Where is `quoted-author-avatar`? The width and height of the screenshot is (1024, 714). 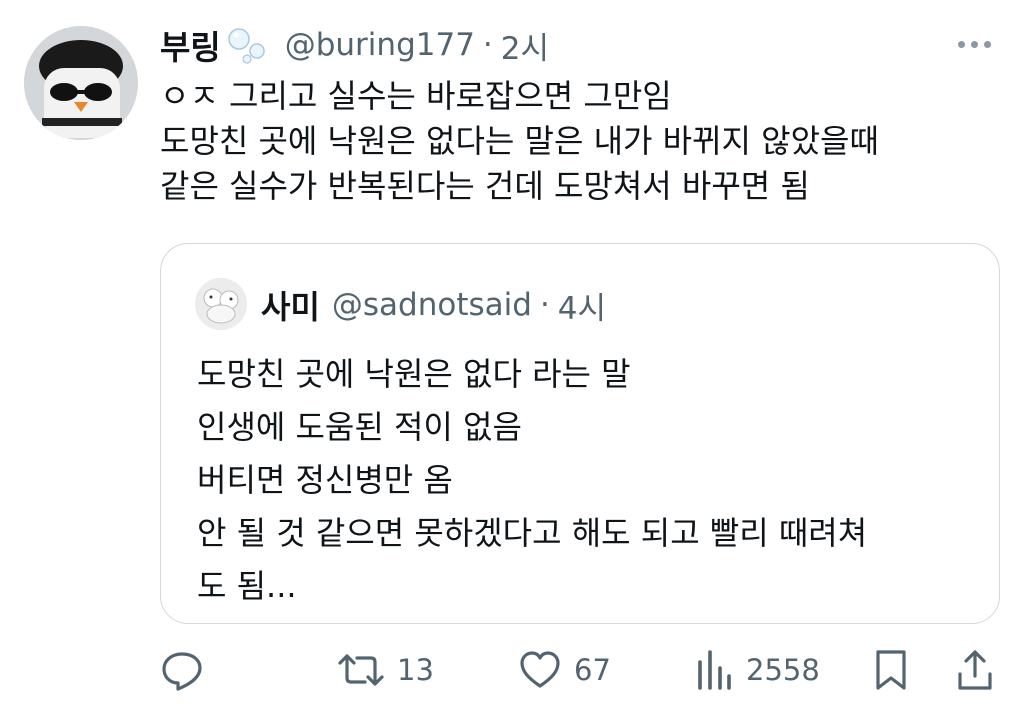 quoted-author-avatar is located at coordinates (221, 304).